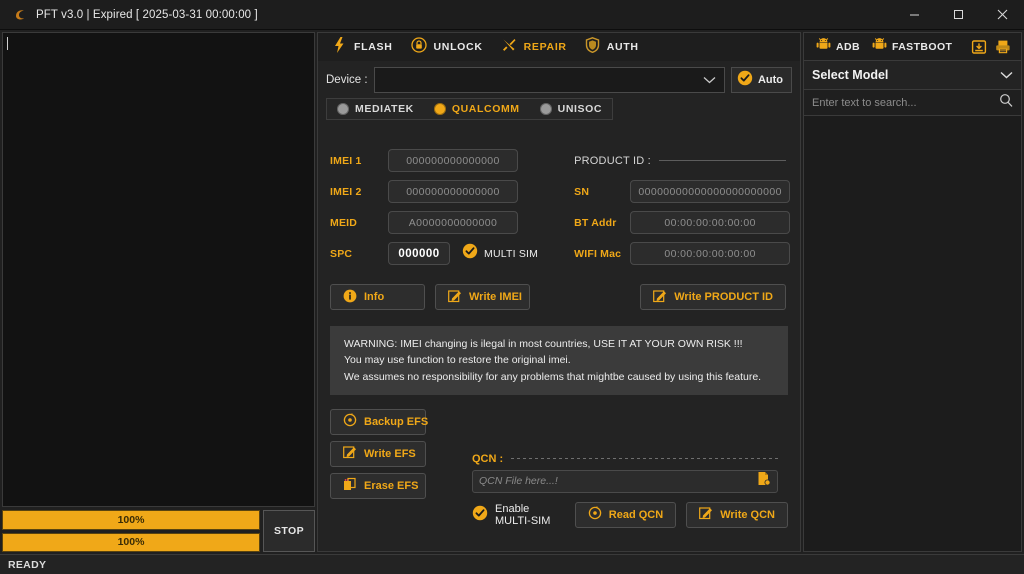  I want to click on product-id-label: PRODUCT ID :, so click(612, 160).